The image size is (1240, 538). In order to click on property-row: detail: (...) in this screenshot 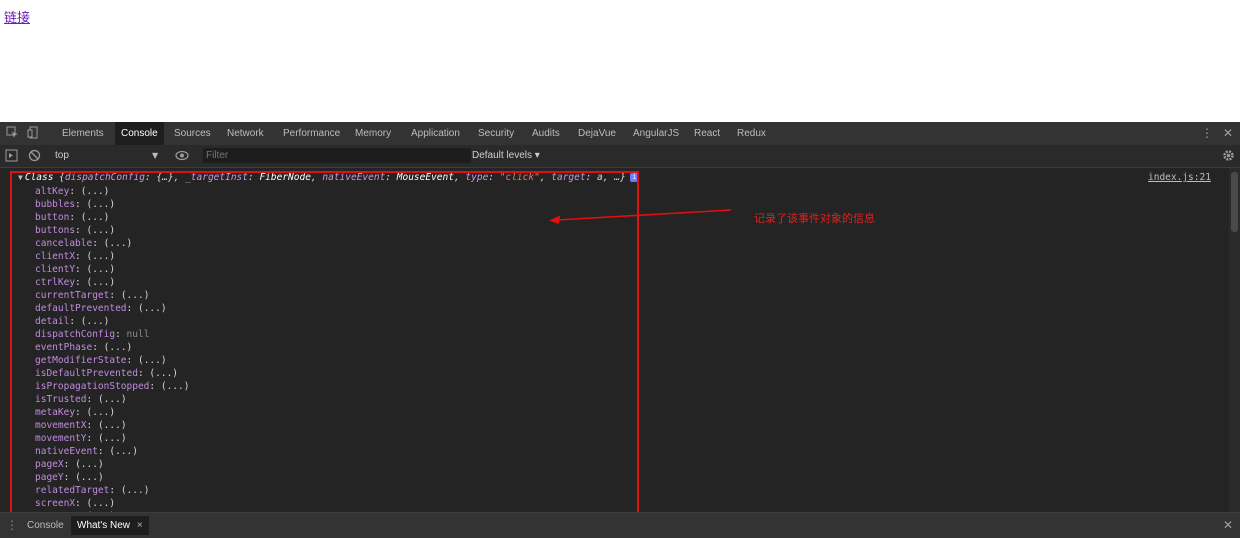, I will do `click(112, 321)`.